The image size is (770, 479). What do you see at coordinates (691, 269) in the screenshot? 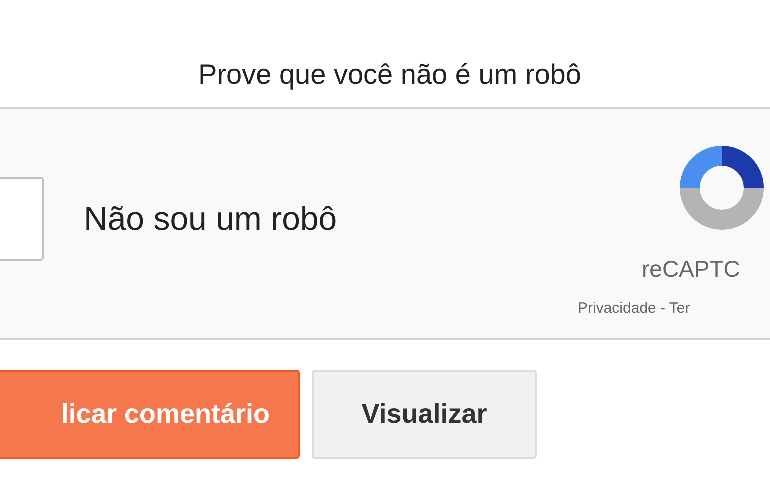
I see `brand-text: reCAPTC` at bounding box center [691, 269].